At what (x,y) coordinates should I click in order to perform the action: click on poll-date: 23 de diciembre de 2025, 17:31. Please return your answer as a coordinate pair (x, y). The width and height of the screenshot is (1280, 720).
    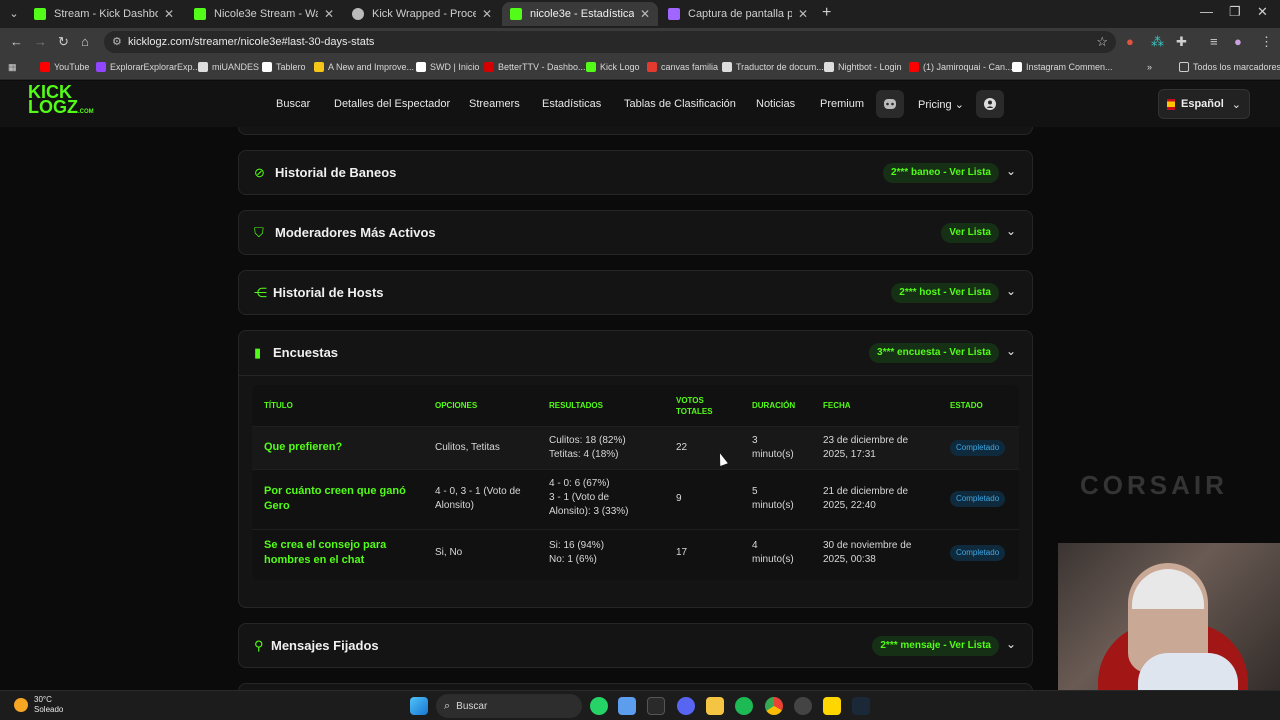
    Looking at the image, I should click on (866, 447).